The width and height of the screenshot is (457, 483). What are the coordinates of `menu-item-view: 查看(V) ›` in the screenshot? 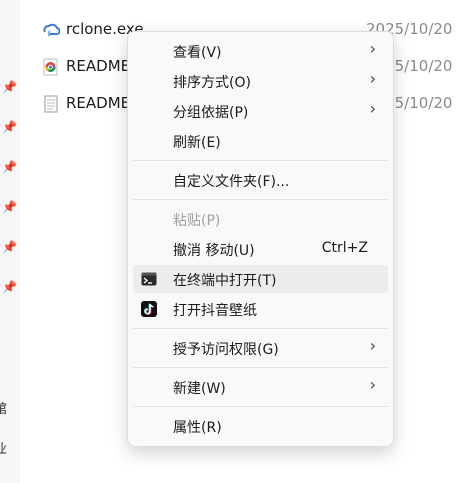 It's located at (260, 51).